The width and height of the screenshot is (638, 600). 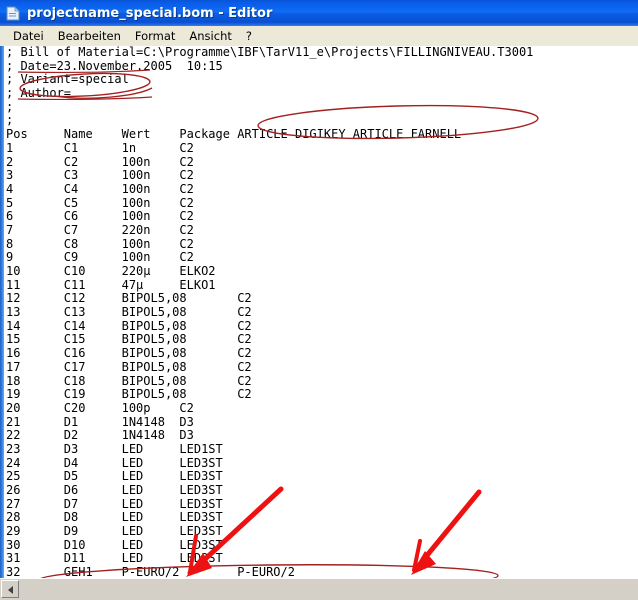 What do you see at coordinates (100, 202) in the screenshot?
I see `bom-row: 5 C5 100n C2` at bounding box center [100, 202].